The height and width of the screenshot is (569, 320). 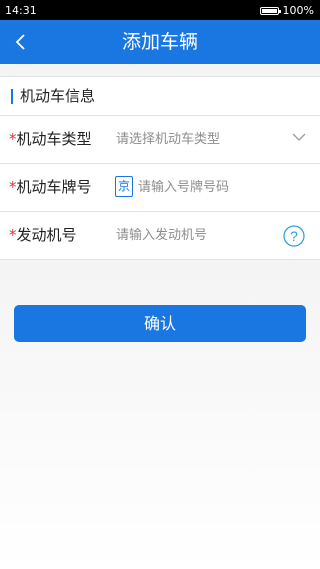 I want to click on status-right: 100%, so click(x=286, y=10).